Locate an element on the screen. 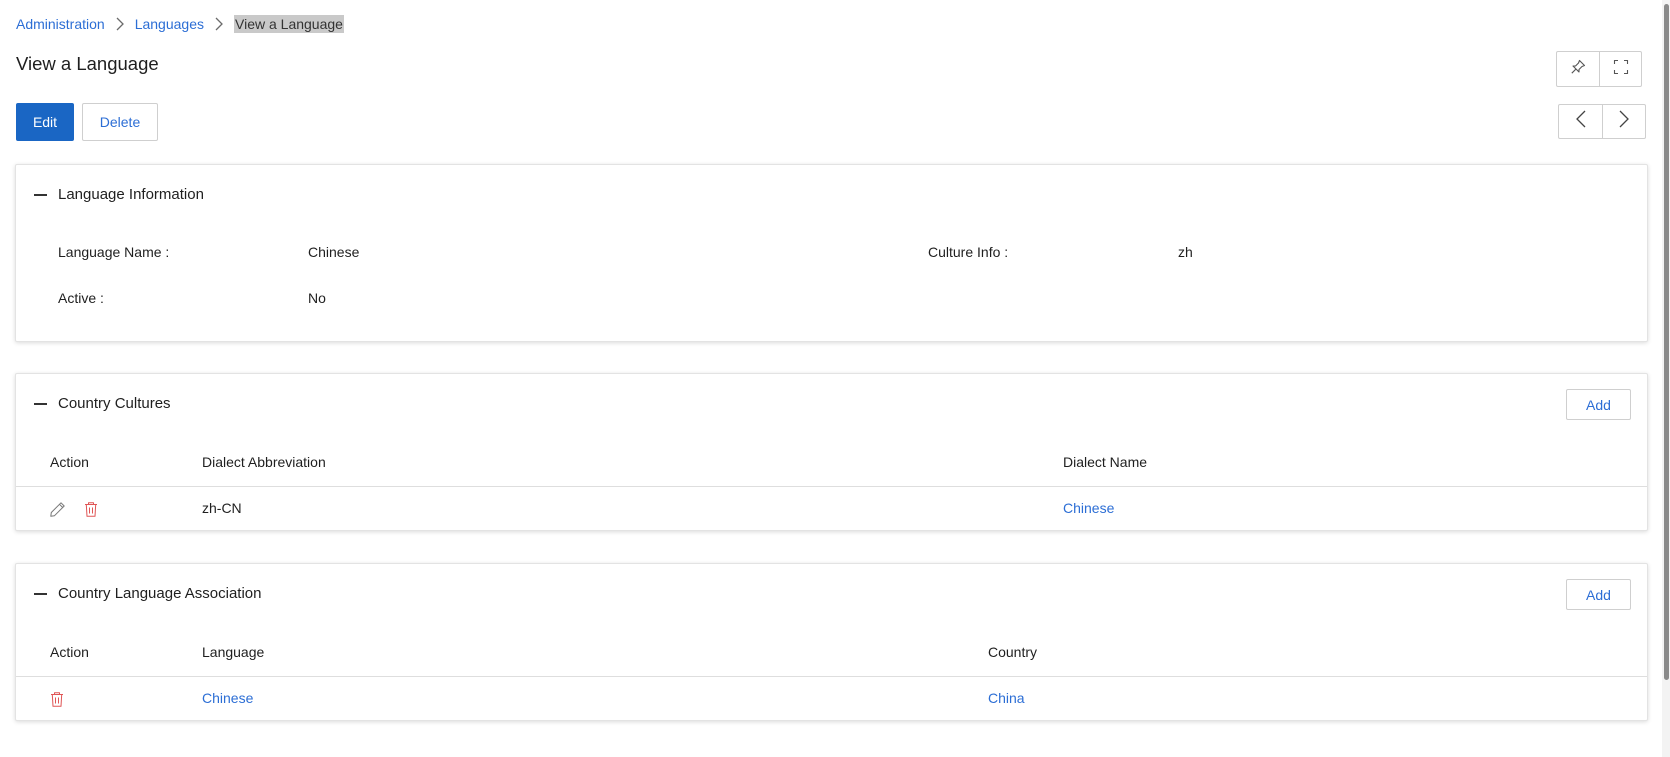 The width and height of the screenshot is (1670, 757). active-label: Active : is located at coordinates (81, 298).